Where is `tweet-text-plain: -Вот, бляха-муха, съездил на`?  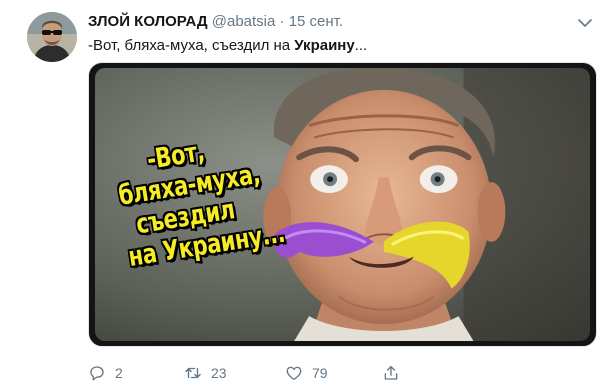
tweet-text-plain: -Вот, бляха-муха, съездил на is located at coordinates (191, 45).